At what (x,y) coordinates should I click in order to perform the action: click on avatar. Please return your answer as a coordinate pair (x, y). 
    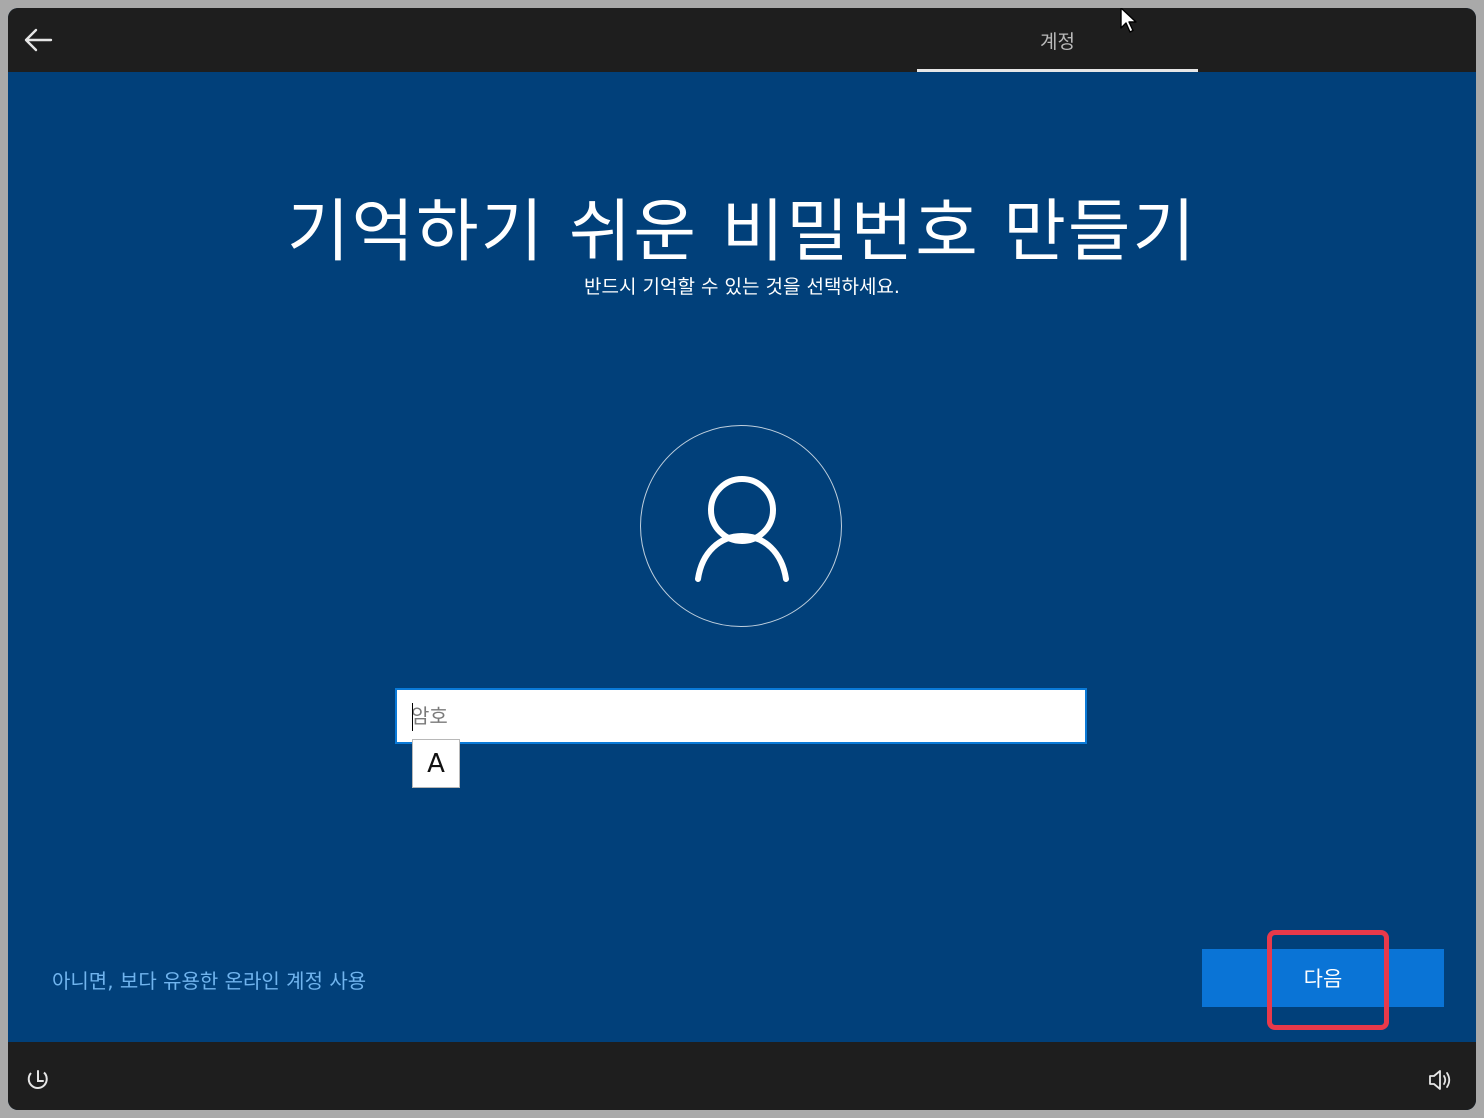
    Looking at the image, I should click on (741, 526).